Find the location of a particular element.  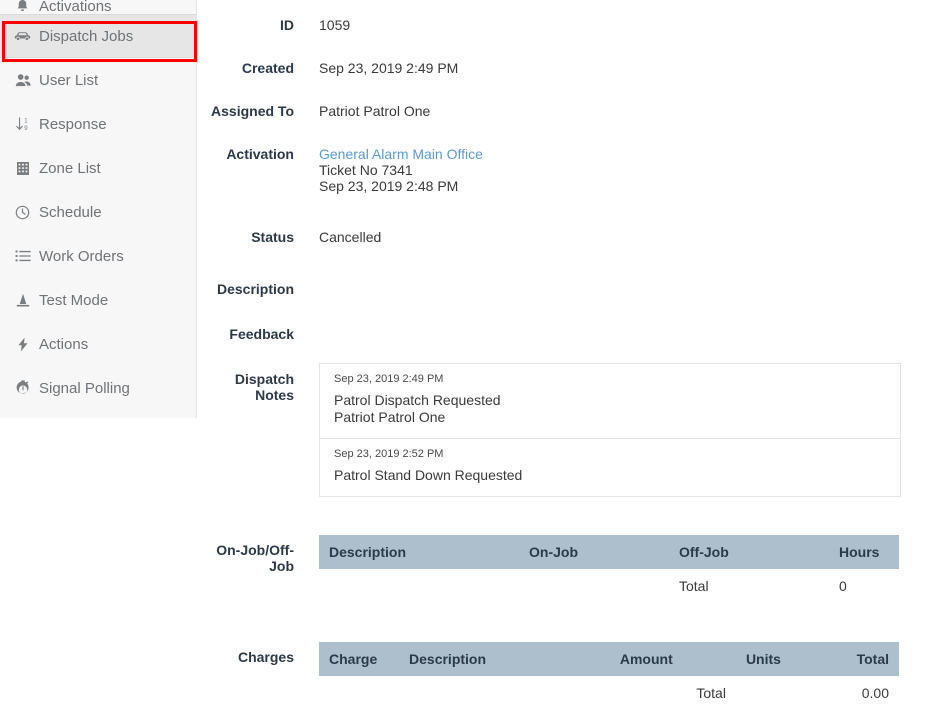

field-label-id: ID is located at coordinates (287, 25).